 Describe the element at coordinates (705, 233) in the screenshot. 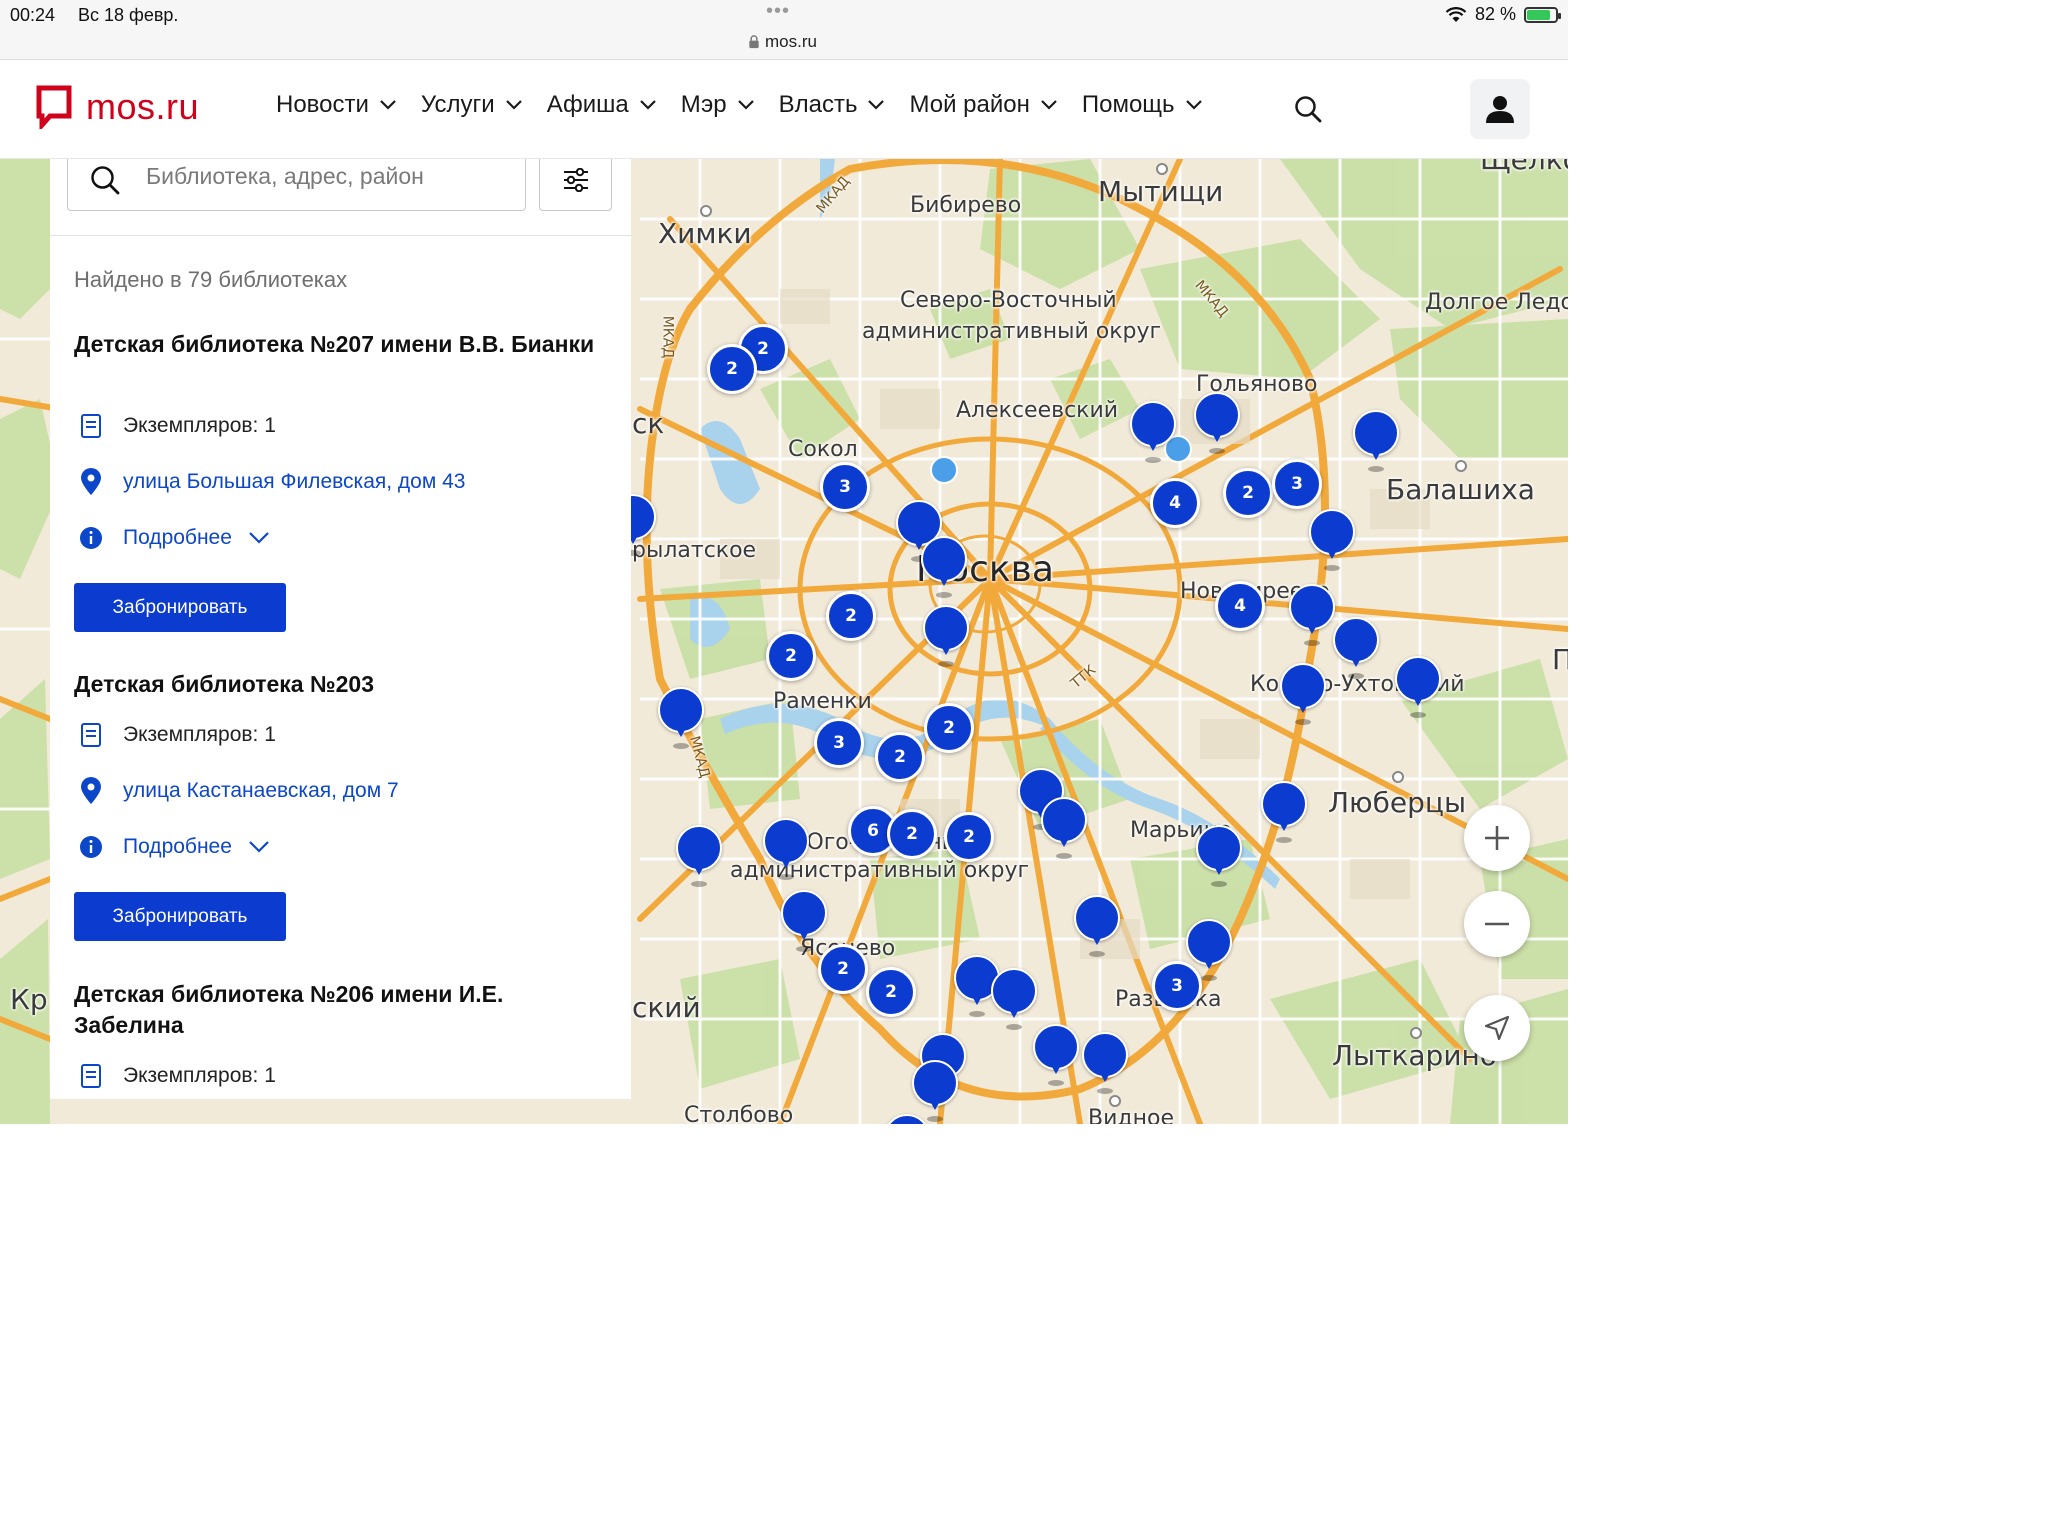

I see `map-label-khimki: Химки` at that location.